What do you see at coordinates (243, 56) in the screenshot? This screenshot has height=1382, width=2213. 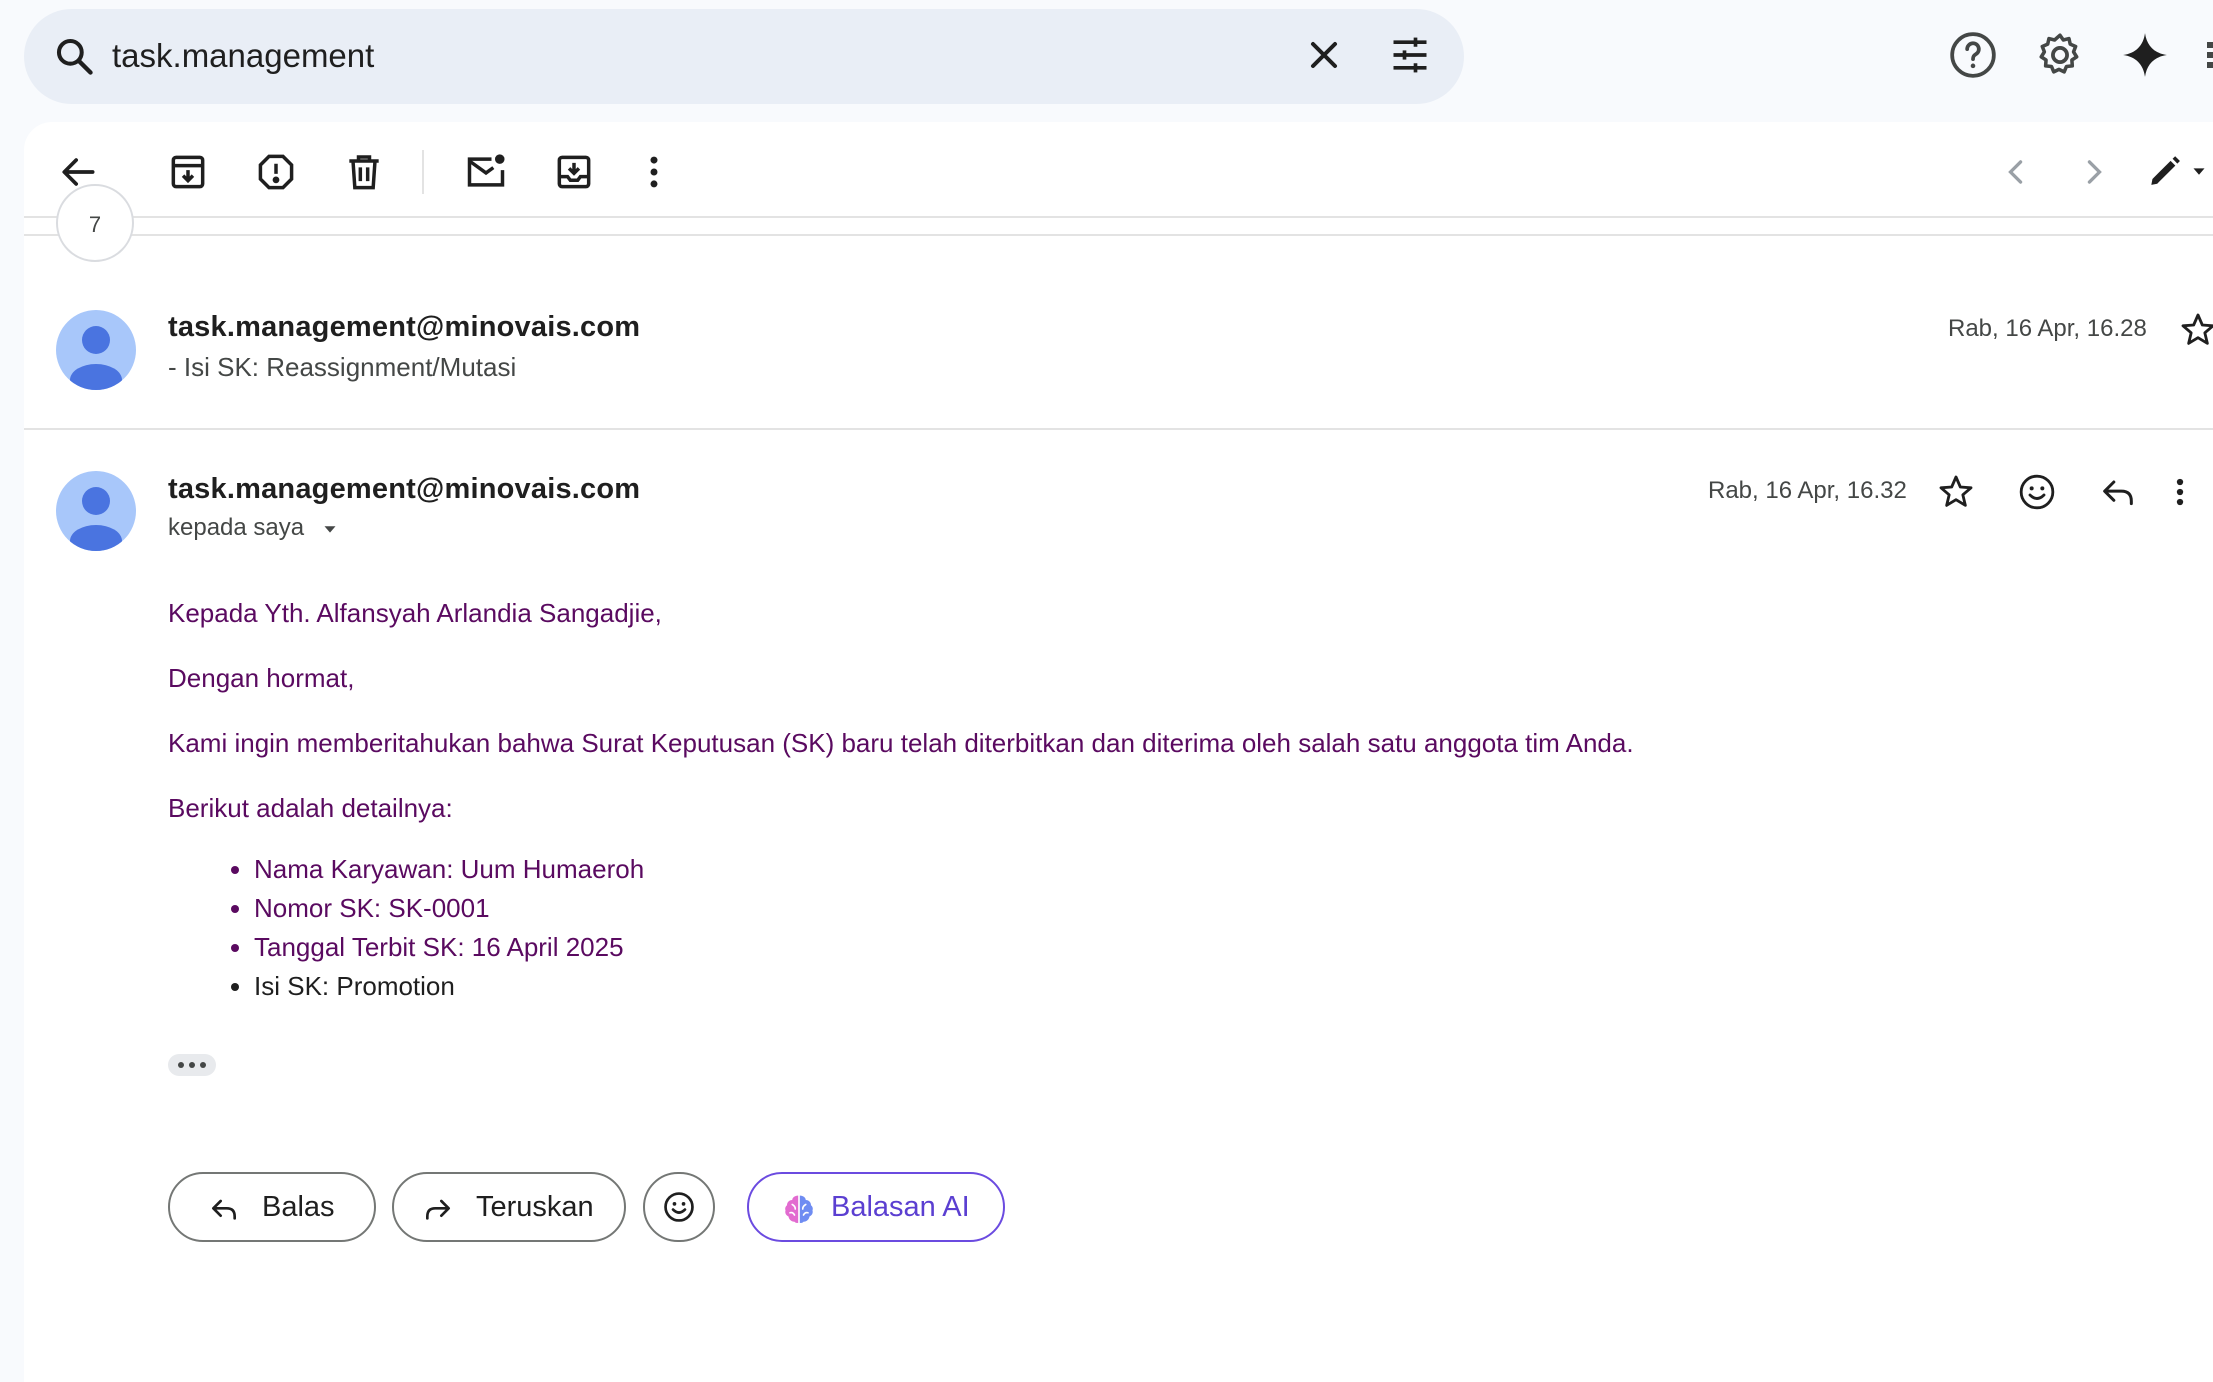 I see `search-input: task.management` at bounding box center [243, 56].